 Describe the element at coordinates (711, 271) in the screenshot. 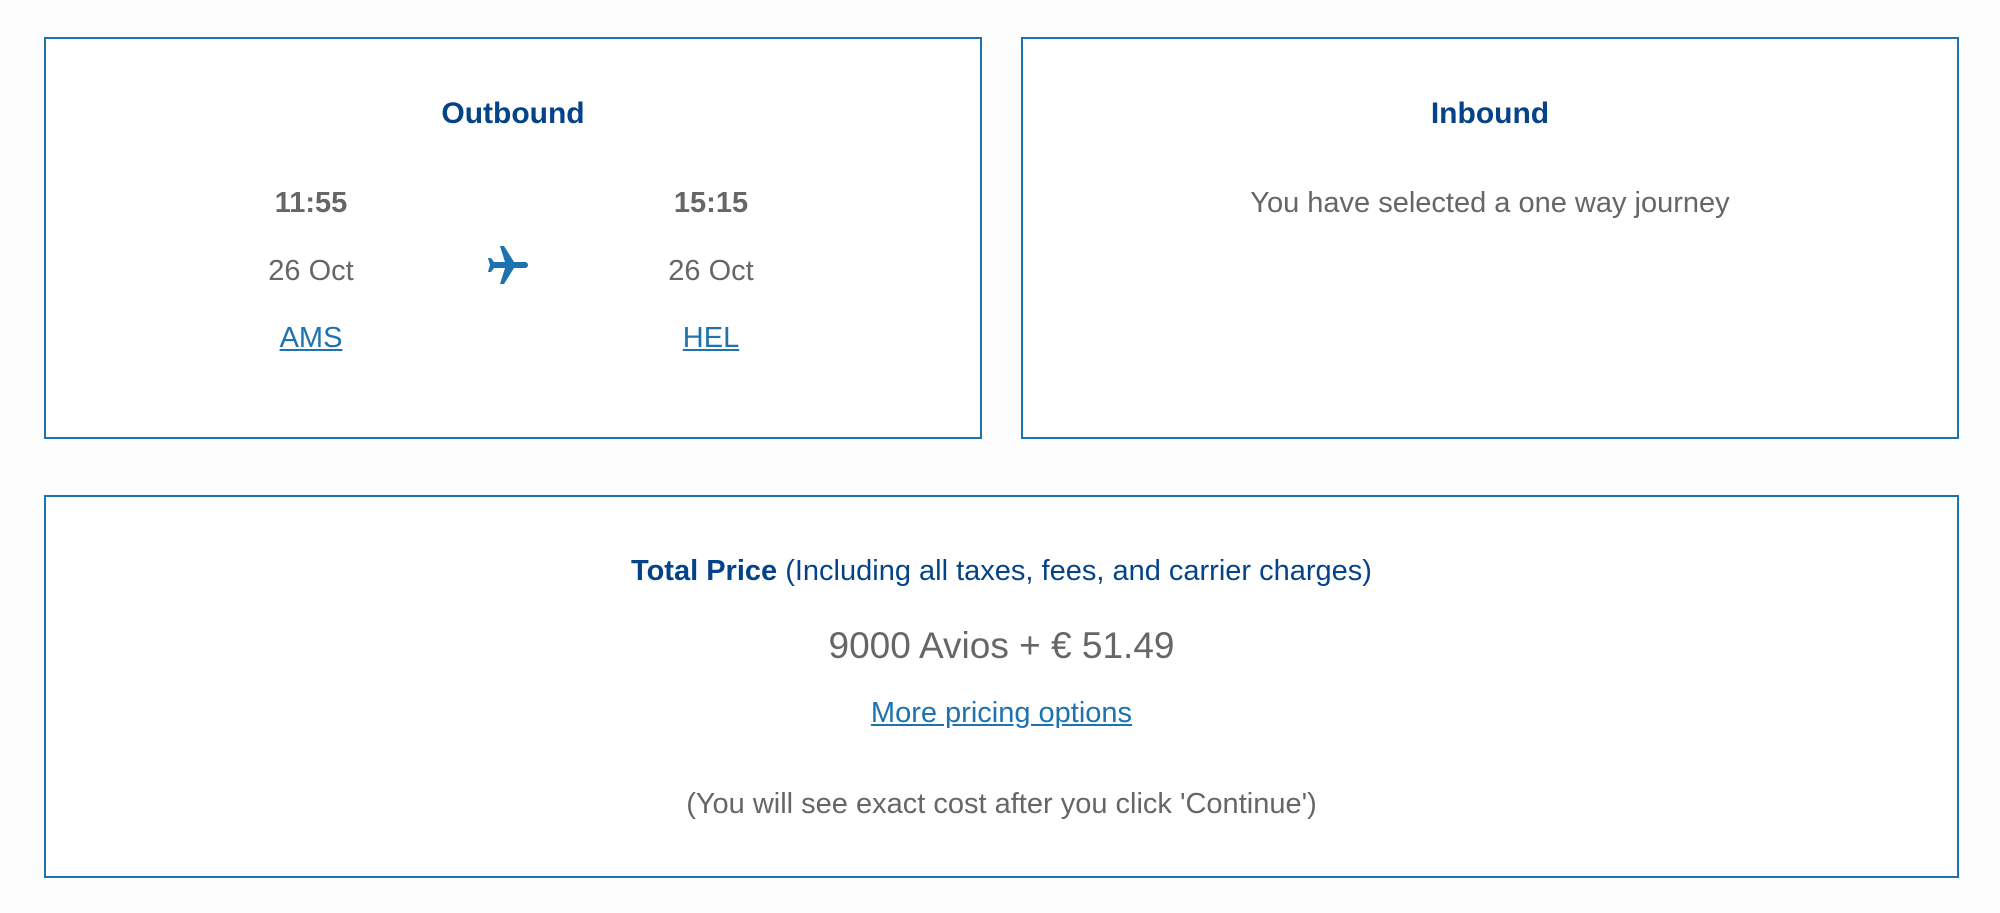

I see `arrival-date: 26 Oct` at that location.